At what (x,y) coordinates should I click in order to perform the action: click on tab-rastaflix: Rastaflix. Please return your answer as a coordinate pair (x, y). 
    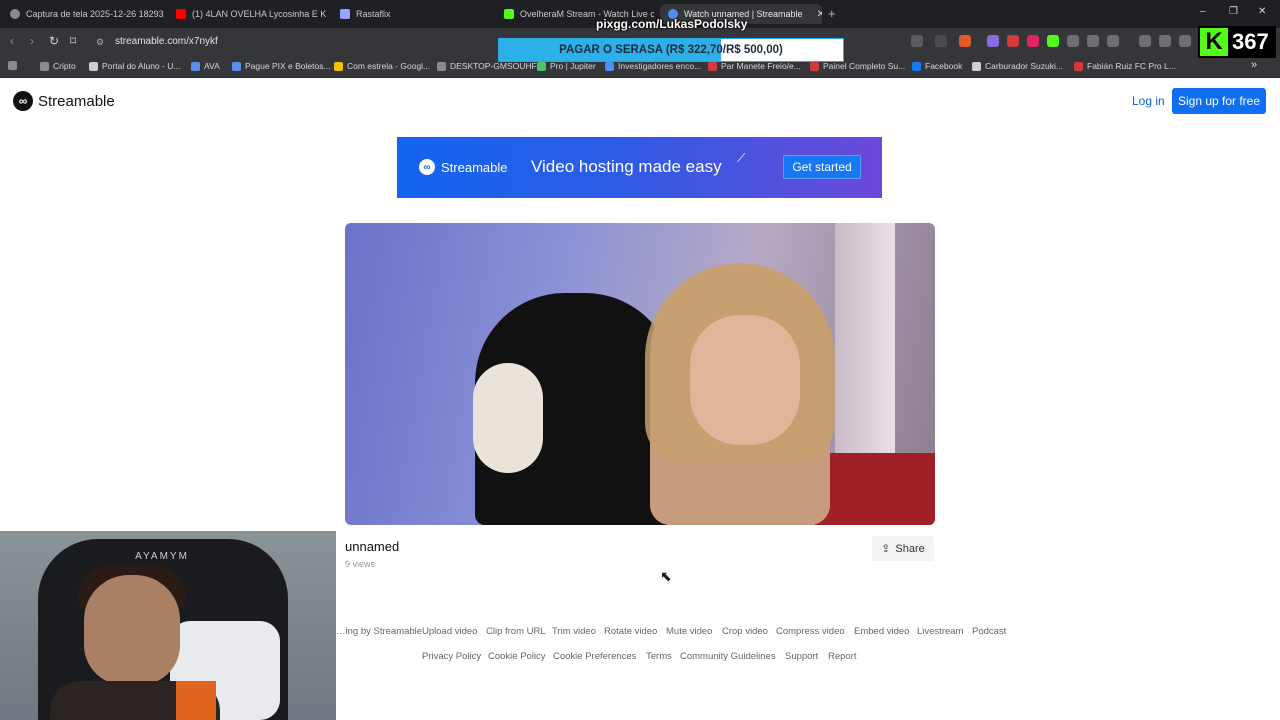
    Looking at the image, I should click on (407, 14).